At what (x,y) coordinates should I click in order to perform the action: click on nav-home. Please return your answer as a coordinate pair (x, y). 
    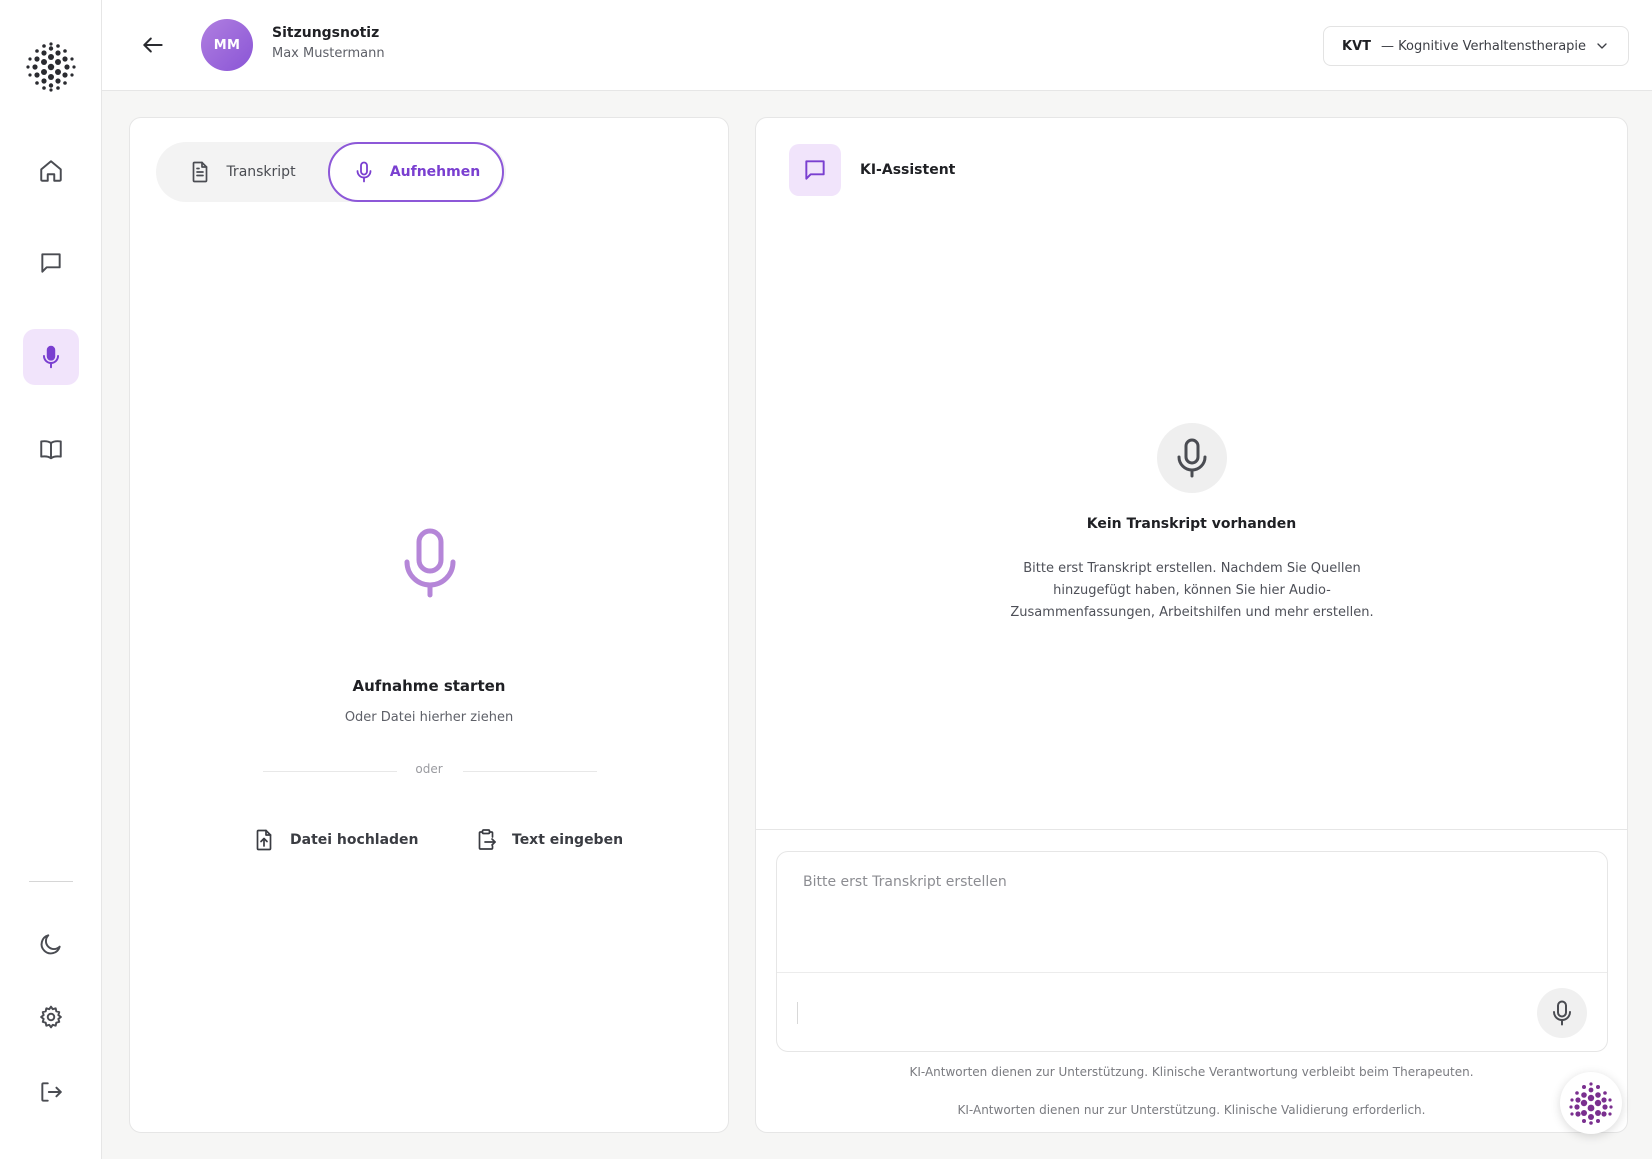
    Looking at the image, I should click on (51, 171).